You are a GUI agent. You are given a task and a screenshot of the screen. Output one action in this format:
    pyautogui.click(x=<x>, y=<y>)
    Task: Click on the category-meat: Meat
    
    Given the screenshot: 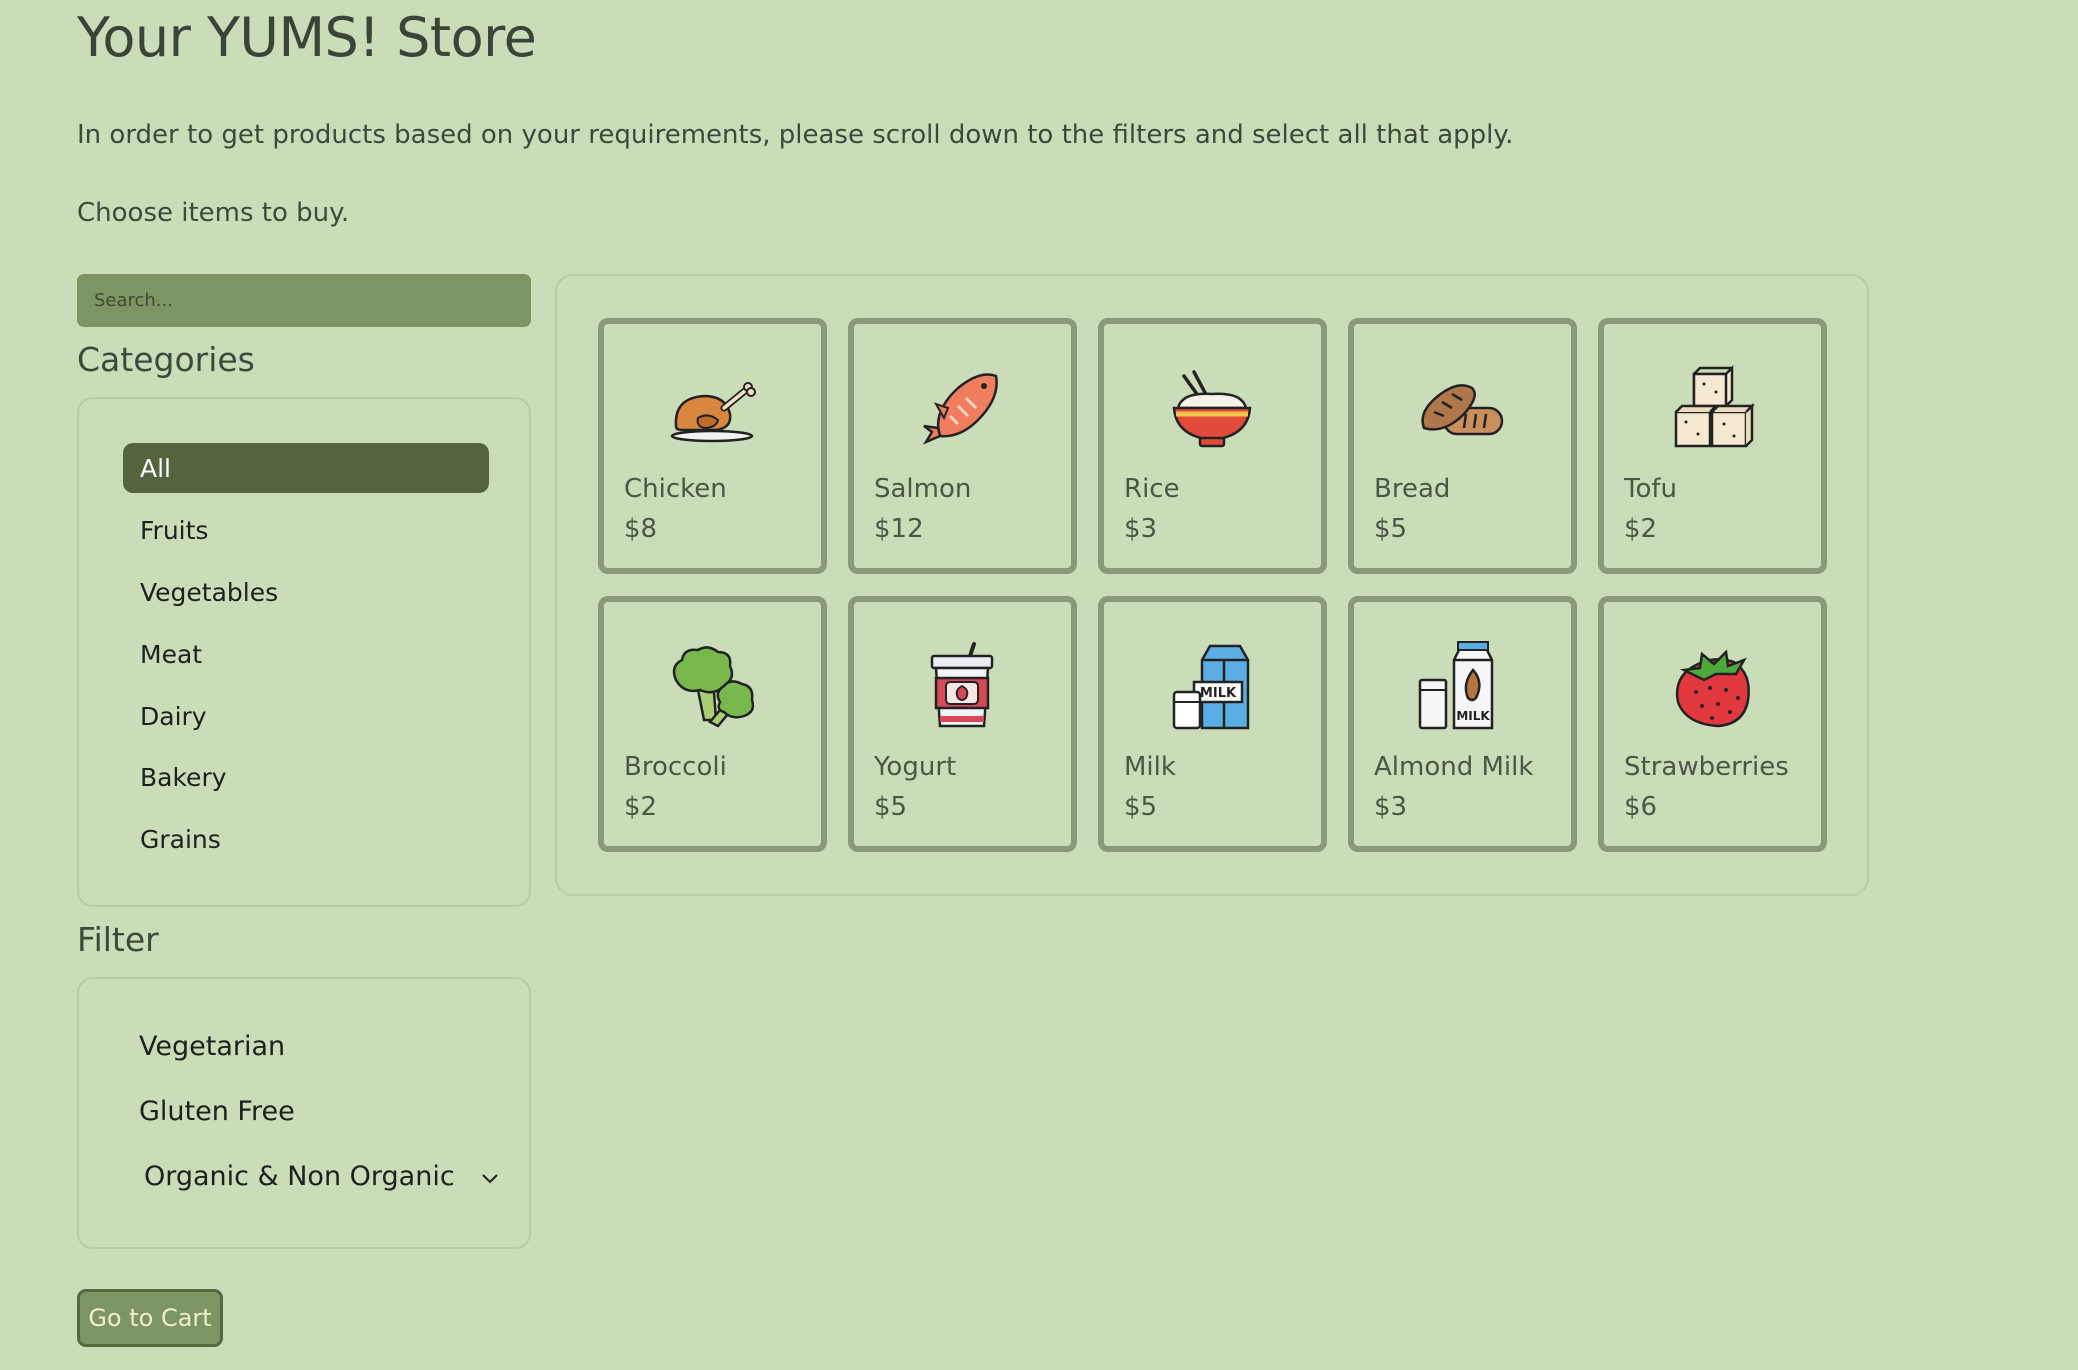 What is the action you would take?
    pyautogui.click(x=306, y=654)
    